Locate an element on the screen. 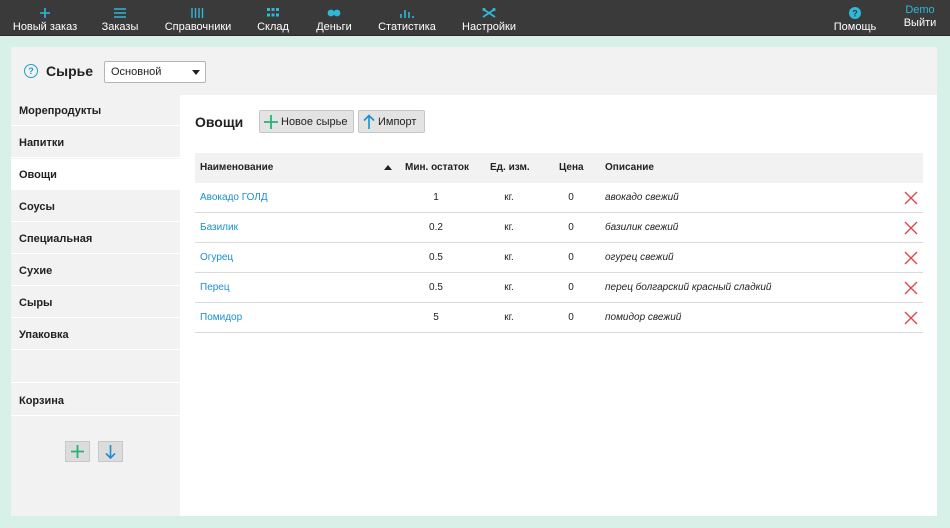  column-header-price: Цена is located at coordinates (571, 167).